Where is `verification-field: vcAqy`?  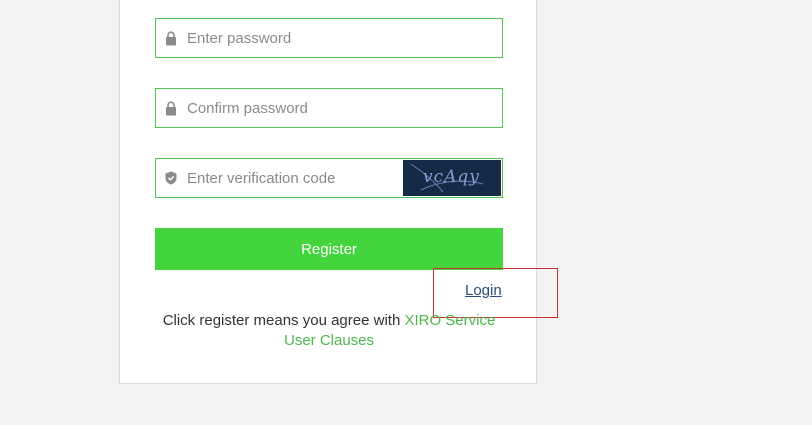
verification-field: vcAqy is located at coordinates (329, 178).